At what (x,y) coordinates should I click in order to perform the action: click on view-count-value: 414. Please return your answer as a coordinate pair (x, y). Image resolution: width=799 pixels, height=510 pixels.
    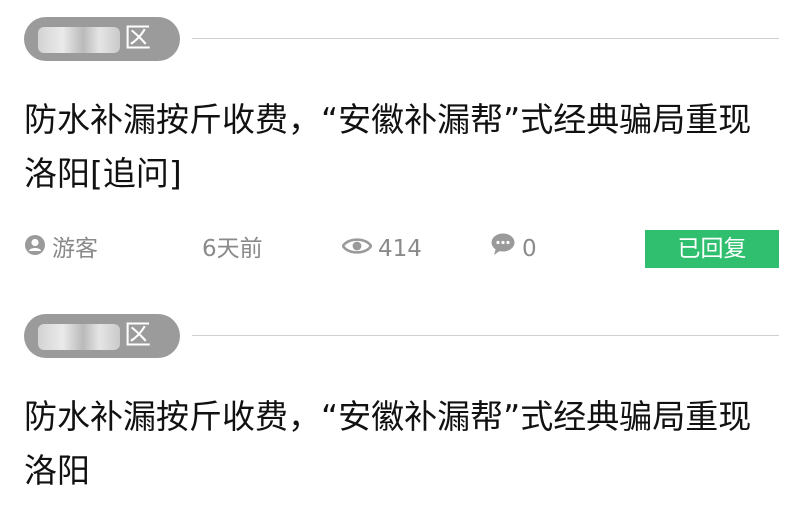
    Looking at the image, I should click on (400, 249).